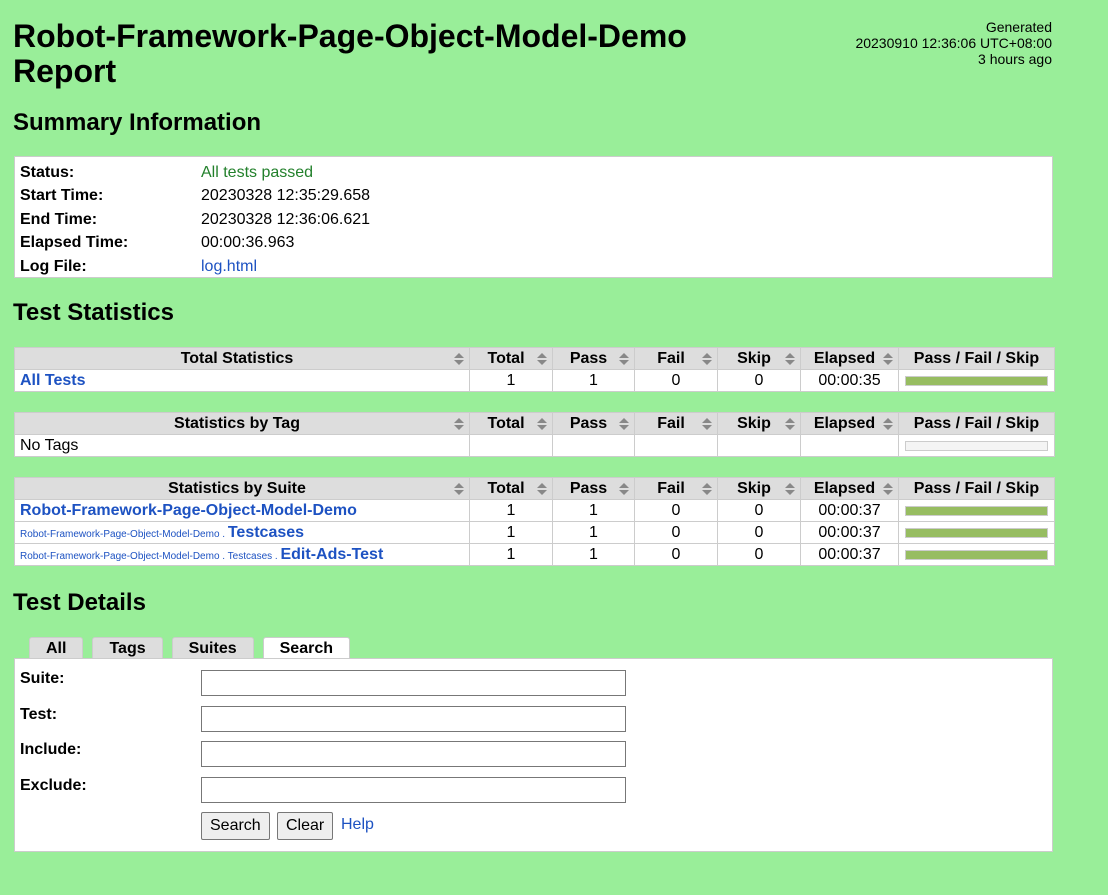 This screenshot has height=895, width=1108. What do you see at coordinates (533, 197) in the screenshot?
I see `summary-row-start-time: Start Time: 20230328 12:35:29.658` at bounding box center [533, 197].